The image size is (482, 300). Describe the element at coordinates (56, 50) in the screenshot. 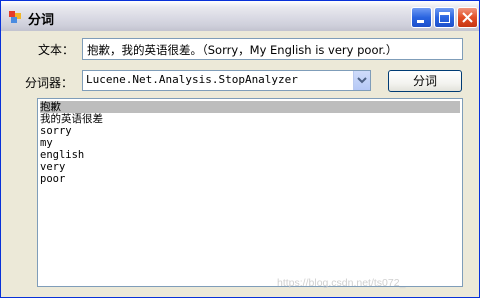

I see `text-label: 文本：` at that location.